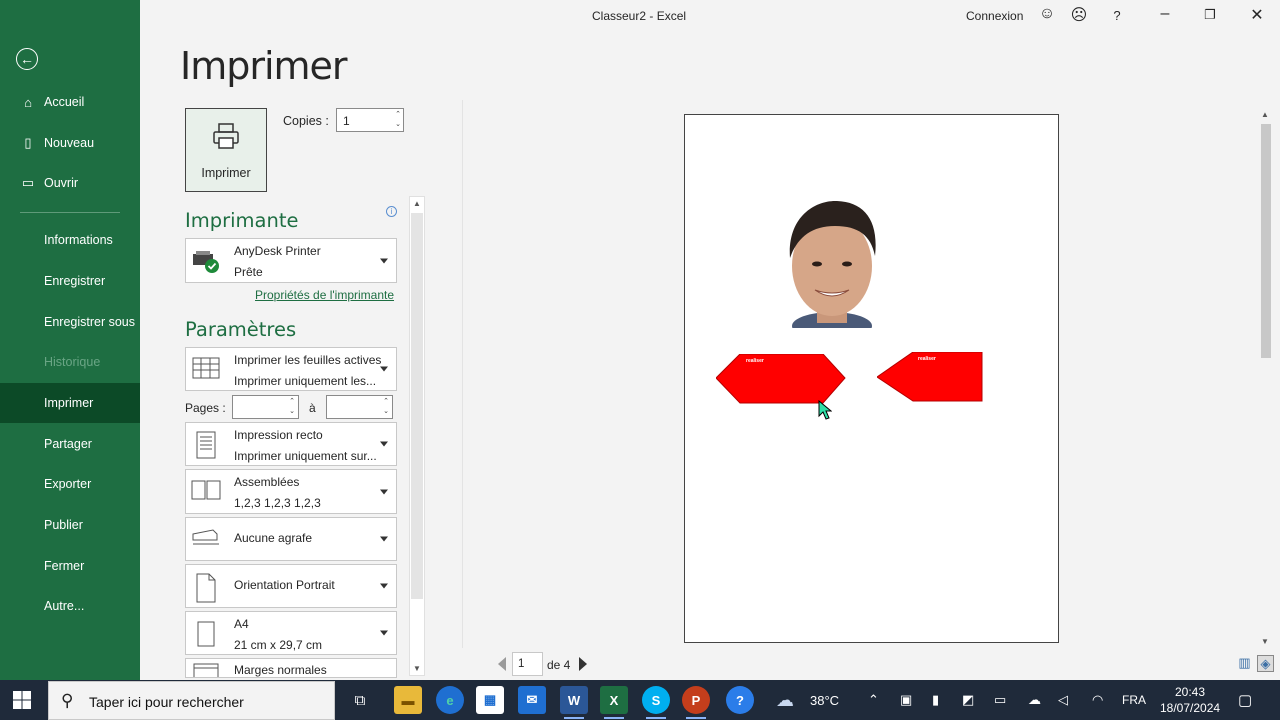  Describe the element at coordinates (824, 700) in the screenshot. I see `weather-temperature: 38°C` at that location.